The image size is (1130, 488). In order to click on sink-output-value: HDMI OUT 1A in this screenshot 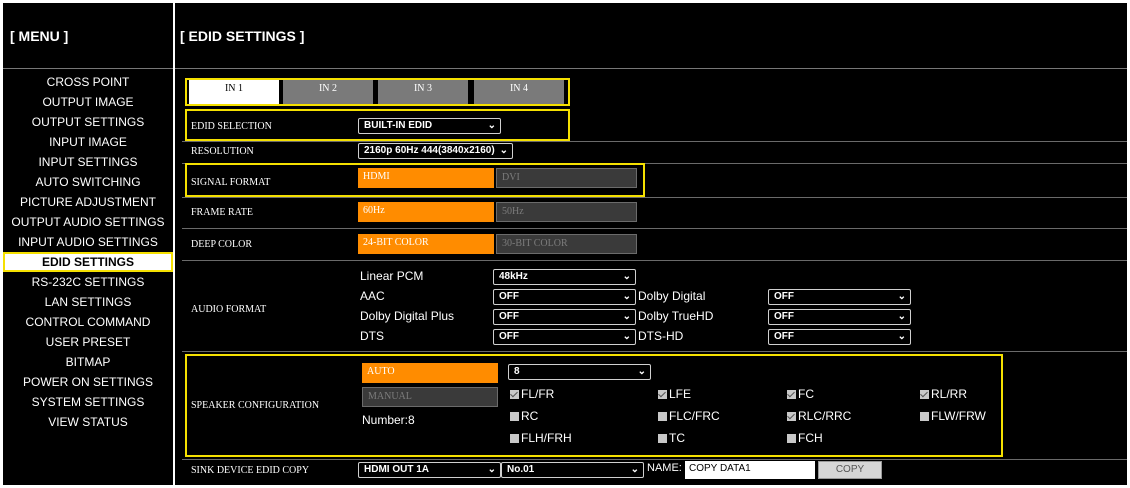, I will do `click(396, 469)`.